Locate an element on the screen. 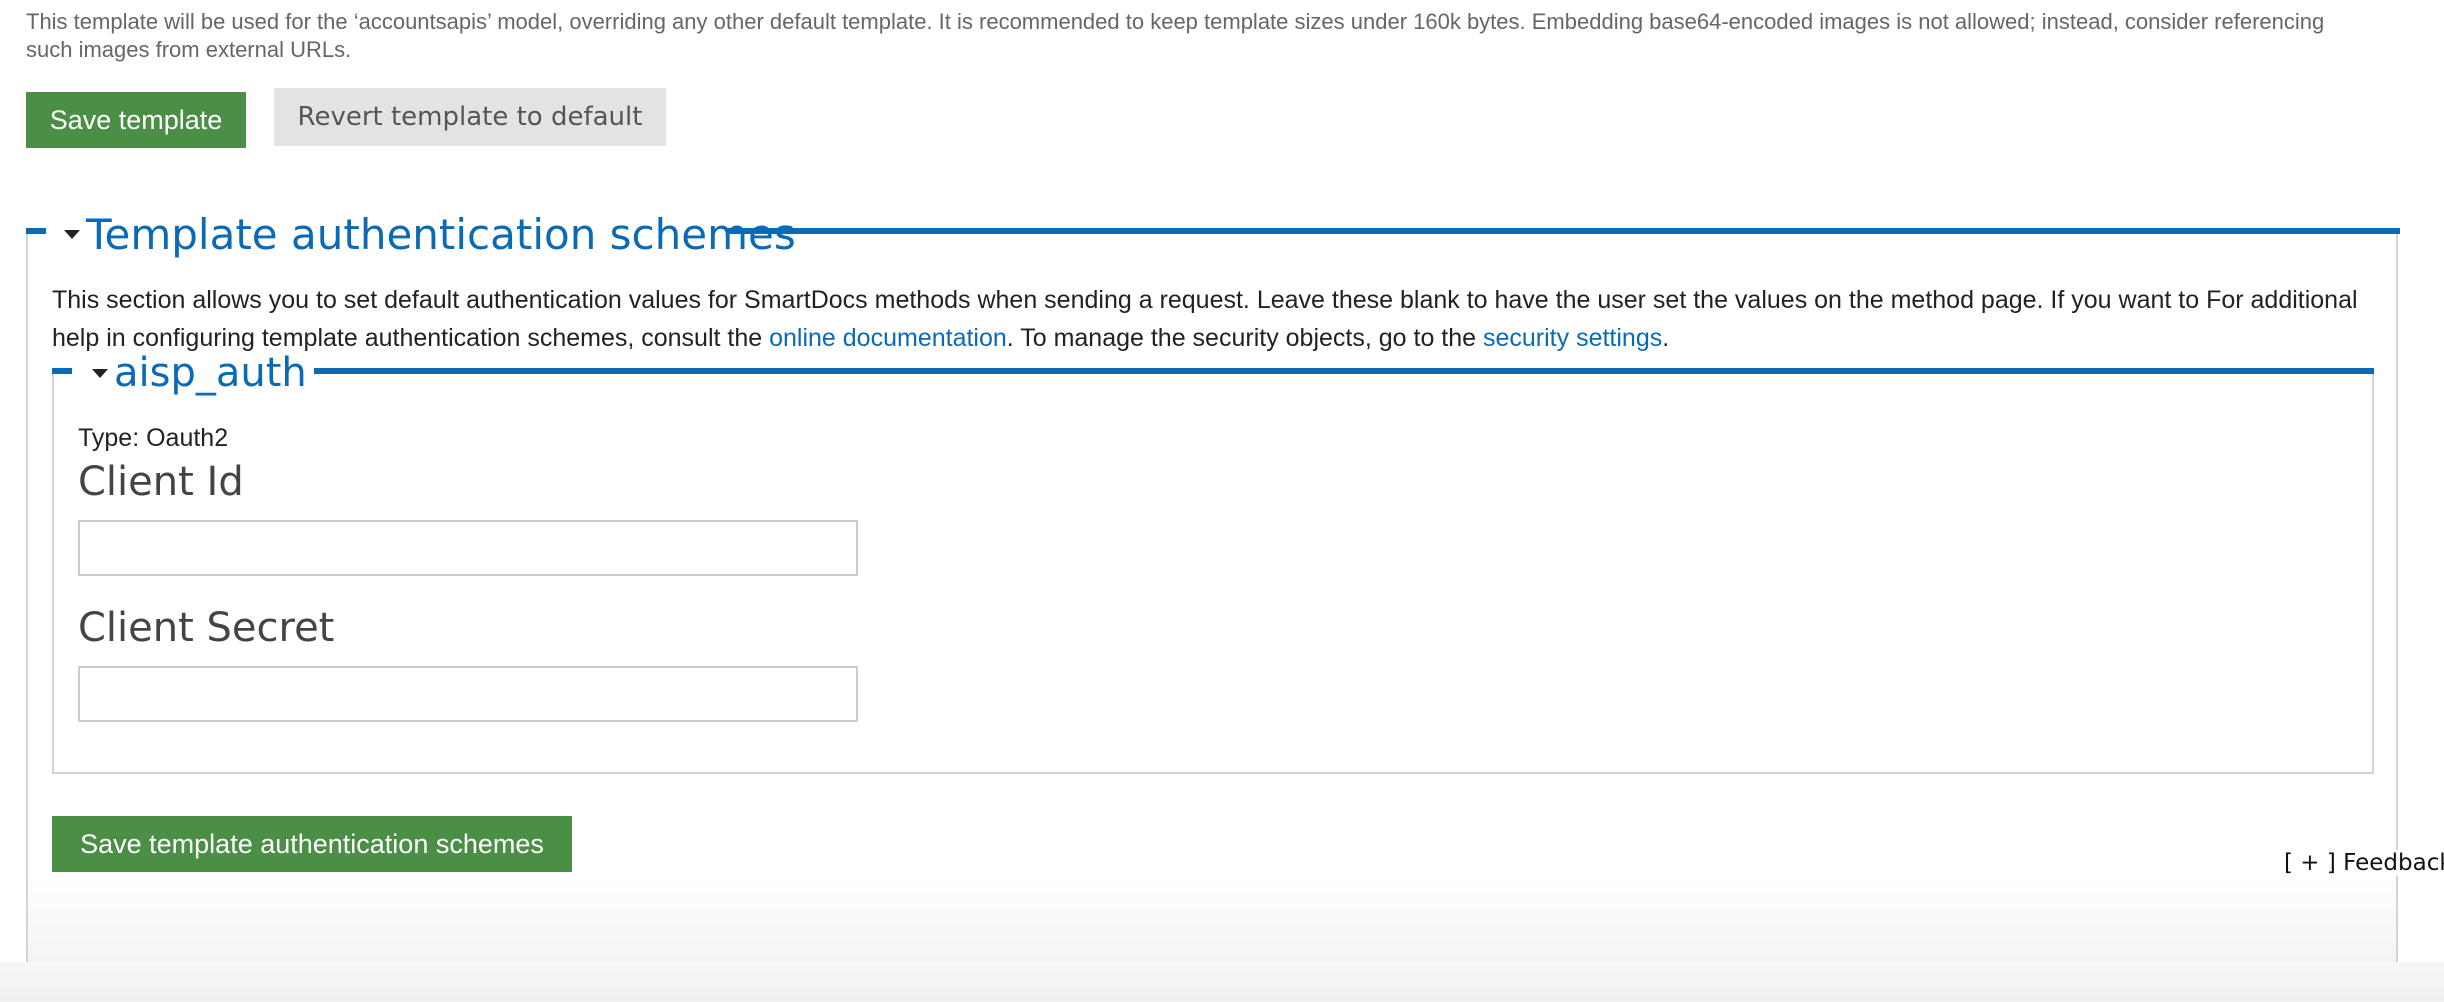 This screenshot has height=1002, width=2444. description-text: . is located at coordinates (1666, 338).